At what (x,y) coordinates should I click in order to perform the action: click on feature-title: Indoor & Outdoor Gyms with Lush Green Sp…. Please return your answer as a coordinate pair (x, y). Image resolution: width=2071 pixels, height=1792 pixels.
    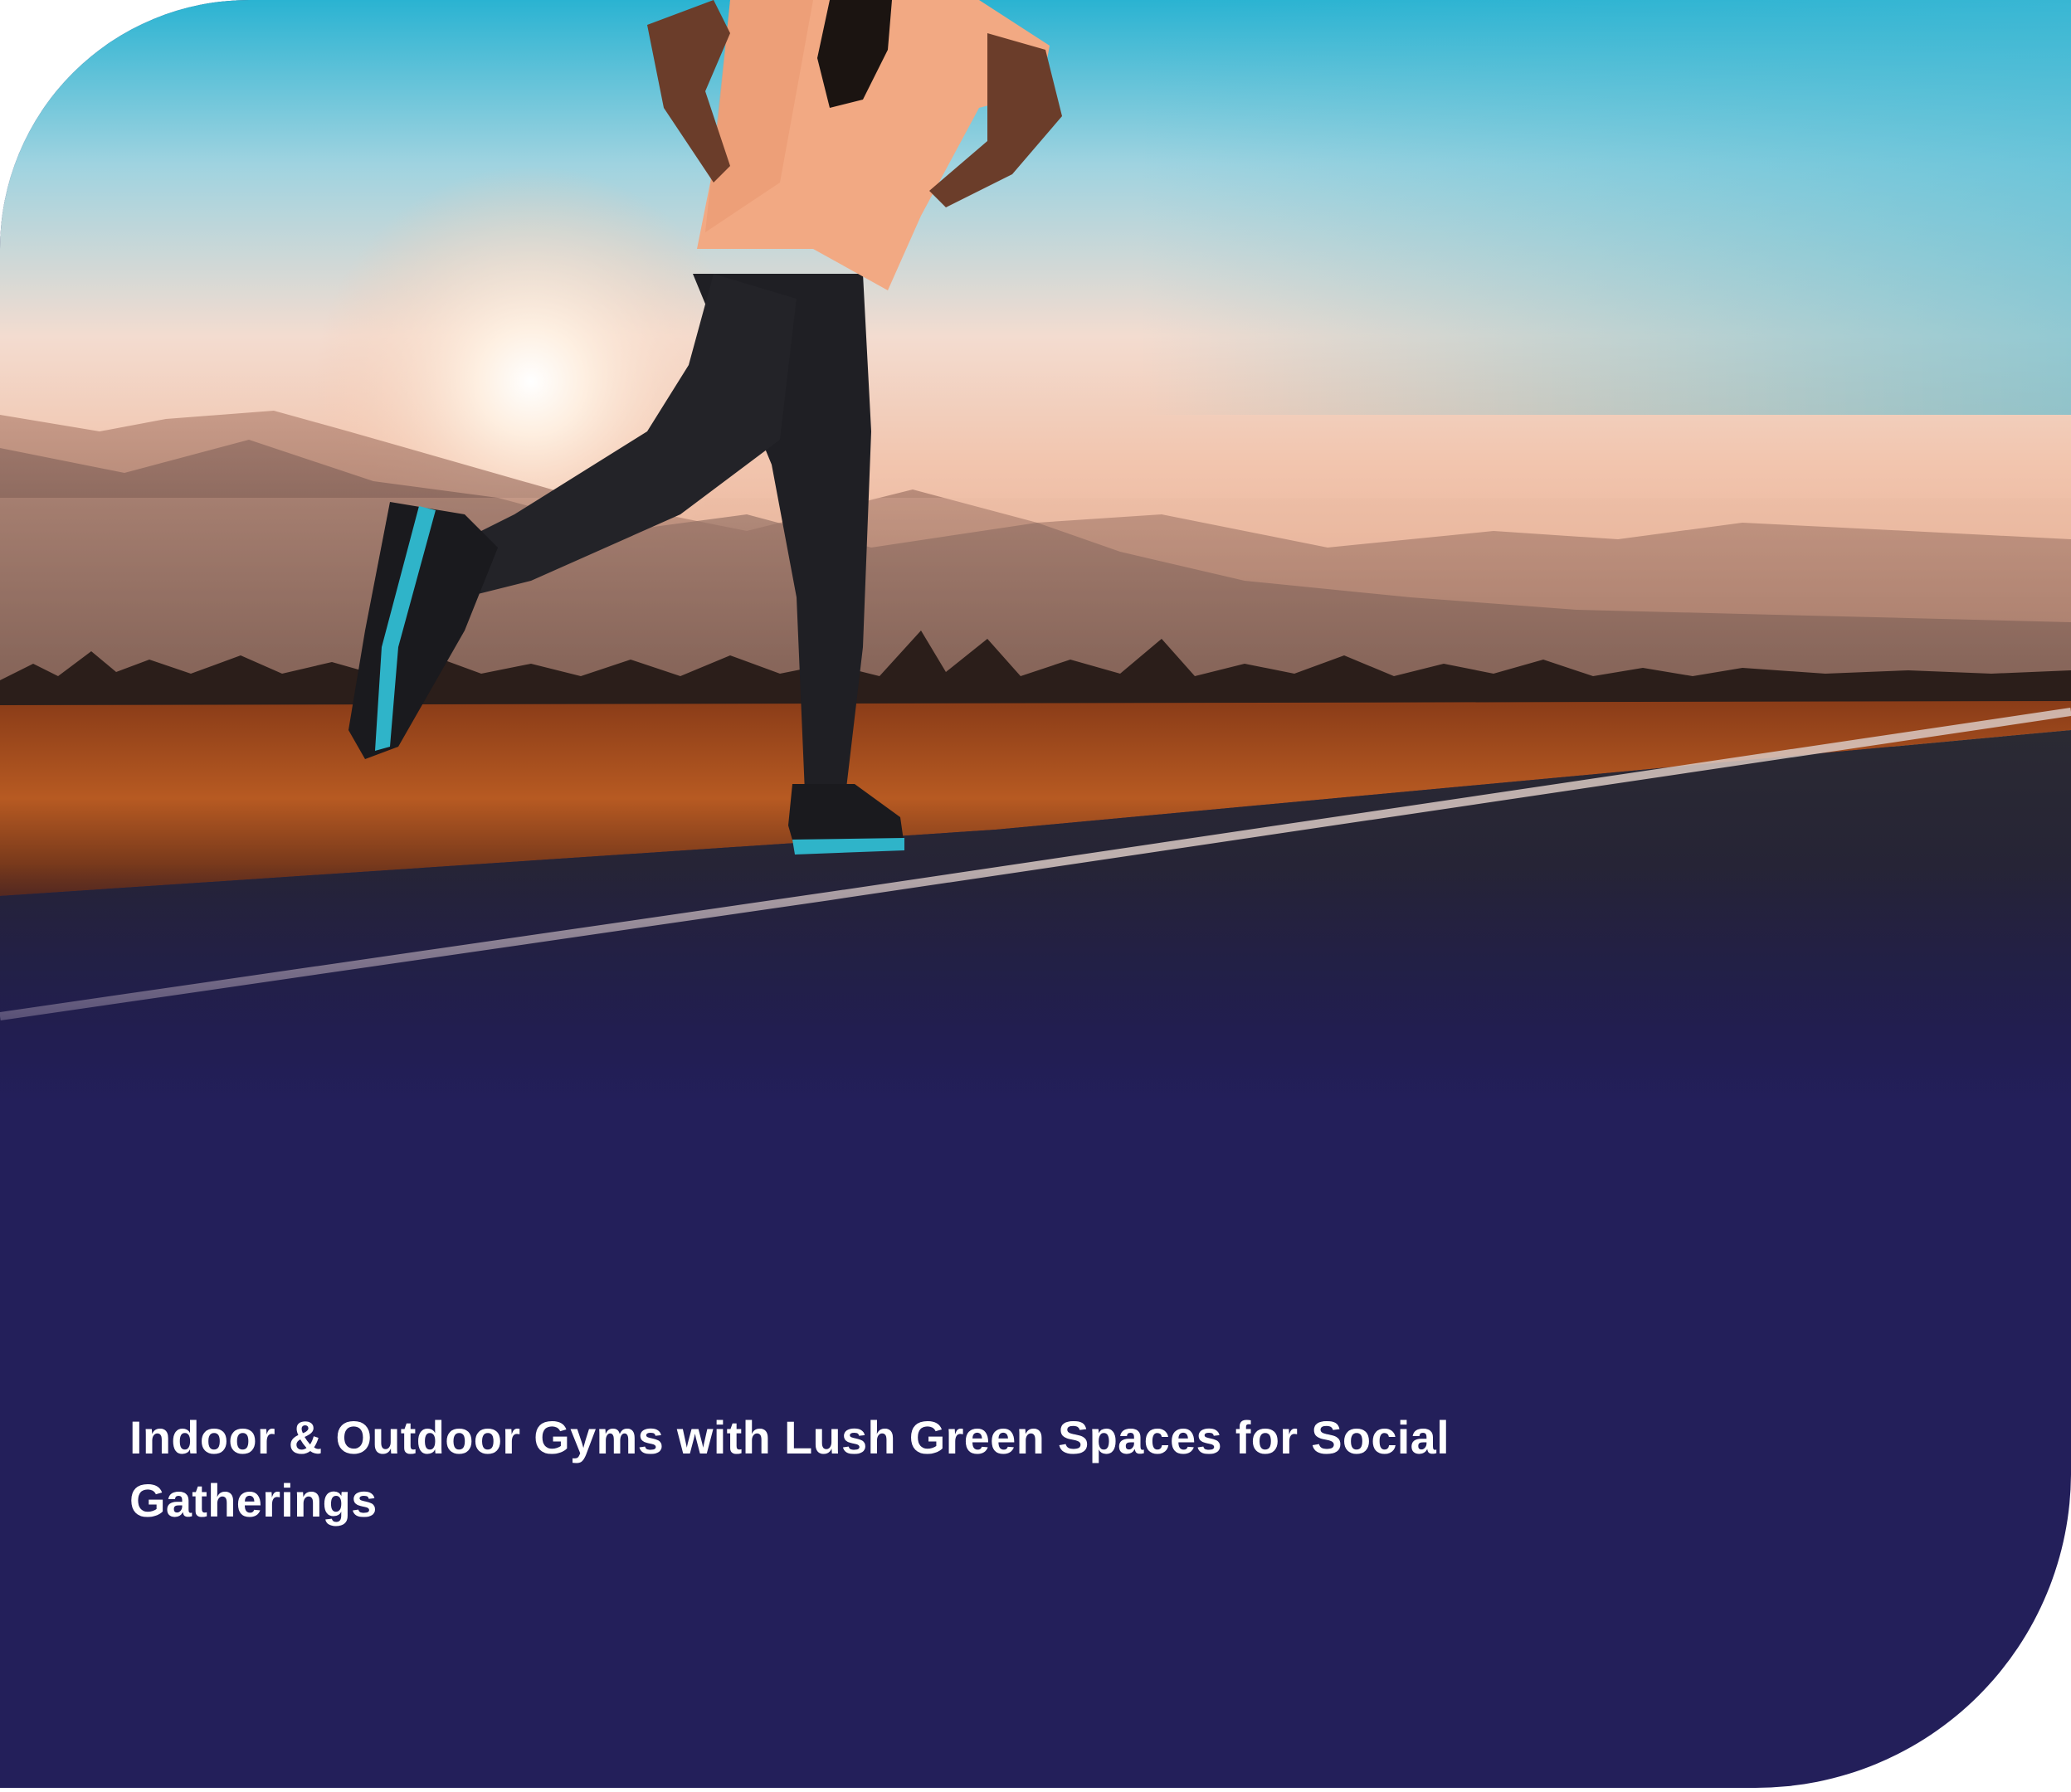
    Looking at the image, I should click on (789, 1469).